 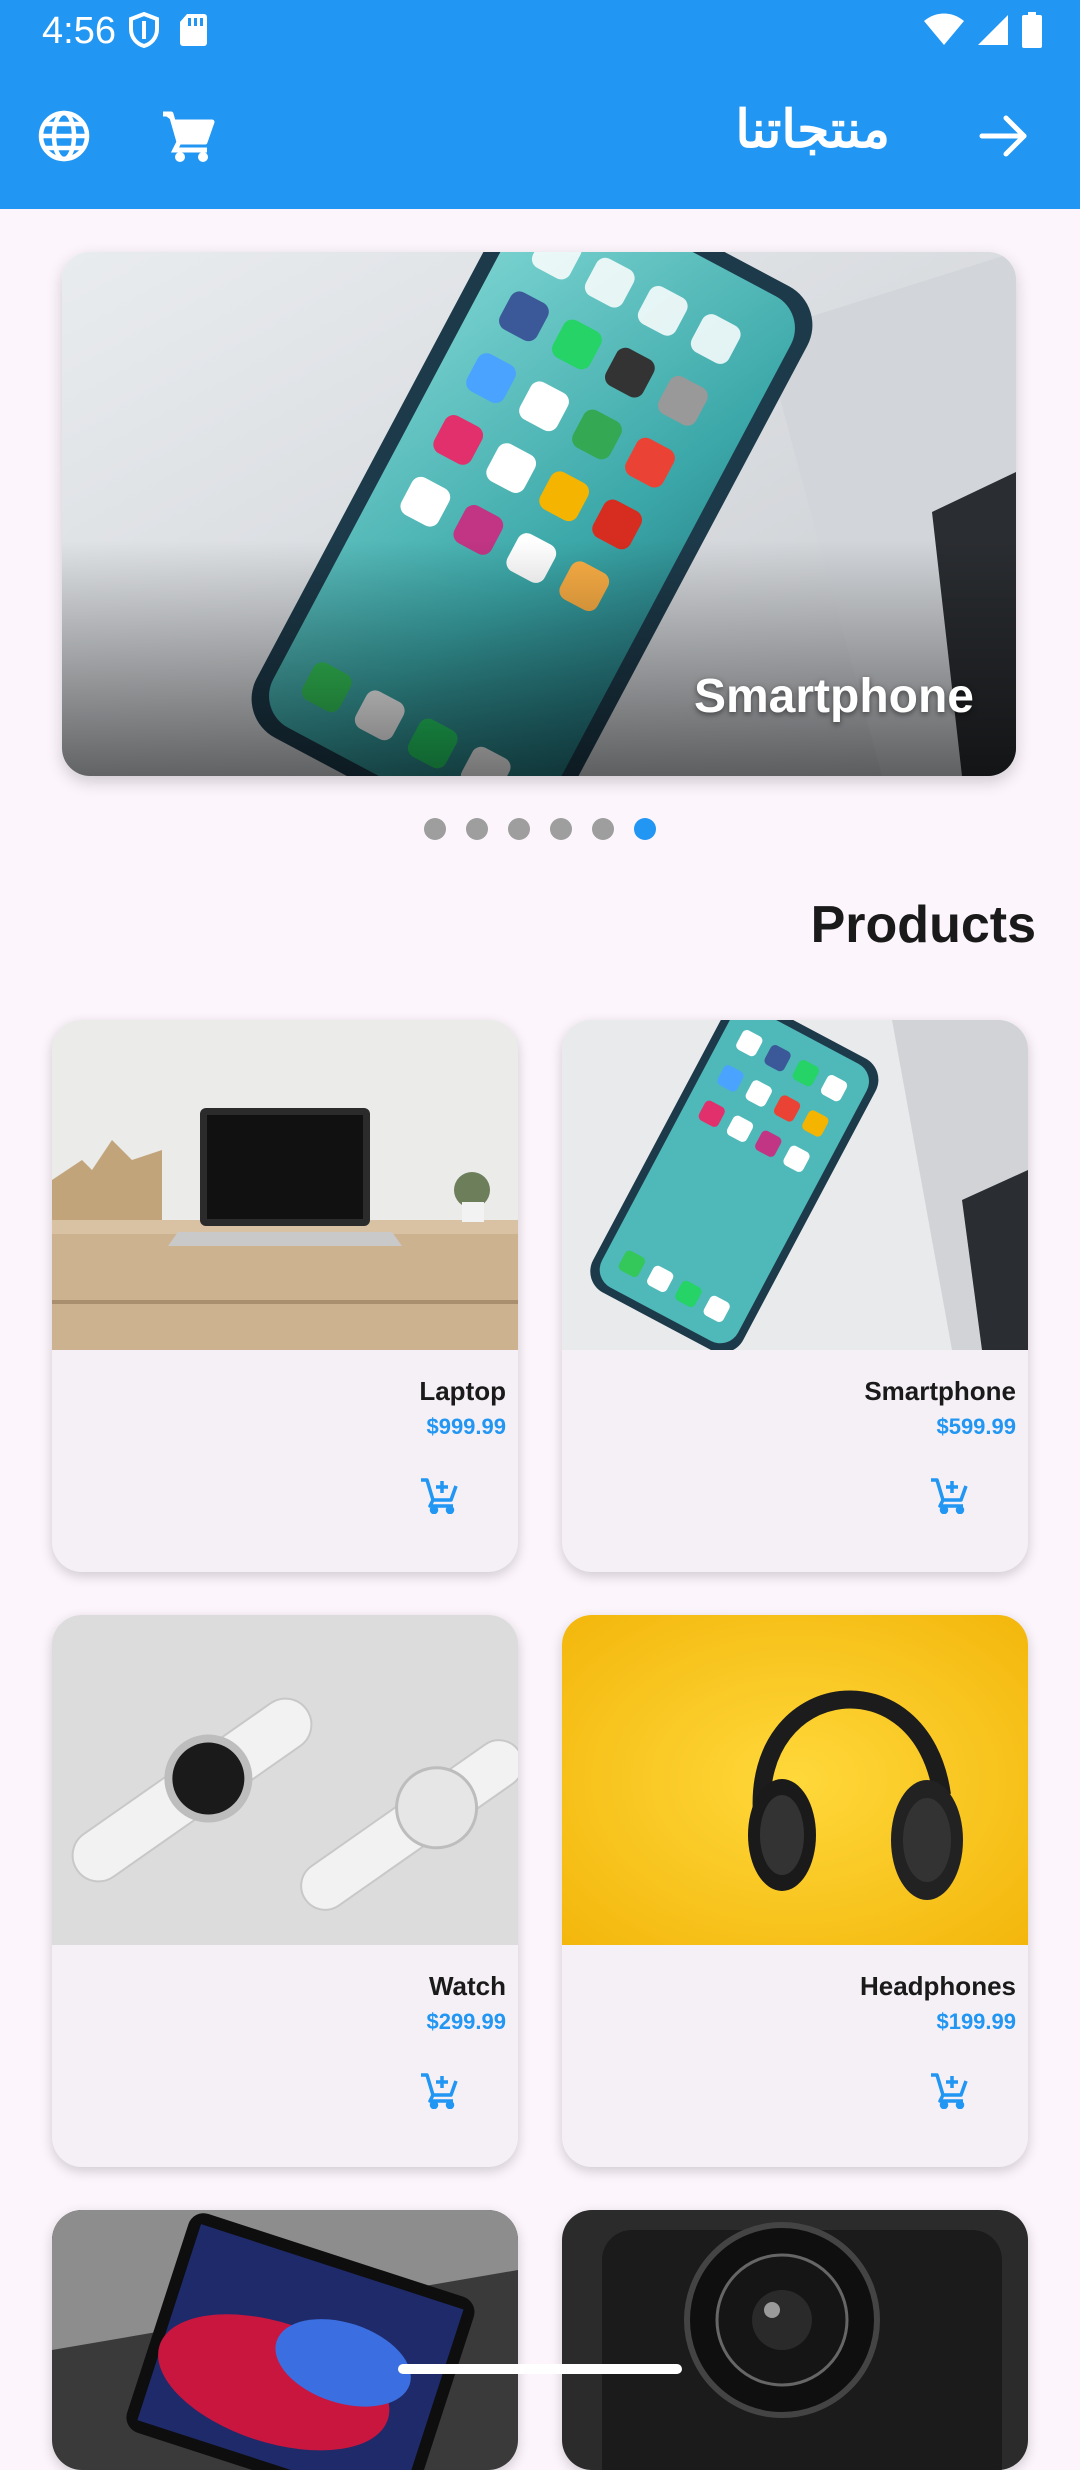 I want to click on watch-image, so click(x=285, y=1780).